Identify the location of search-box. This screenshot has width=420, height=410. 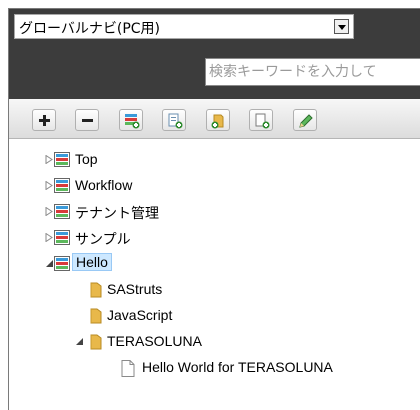
(312, 72).